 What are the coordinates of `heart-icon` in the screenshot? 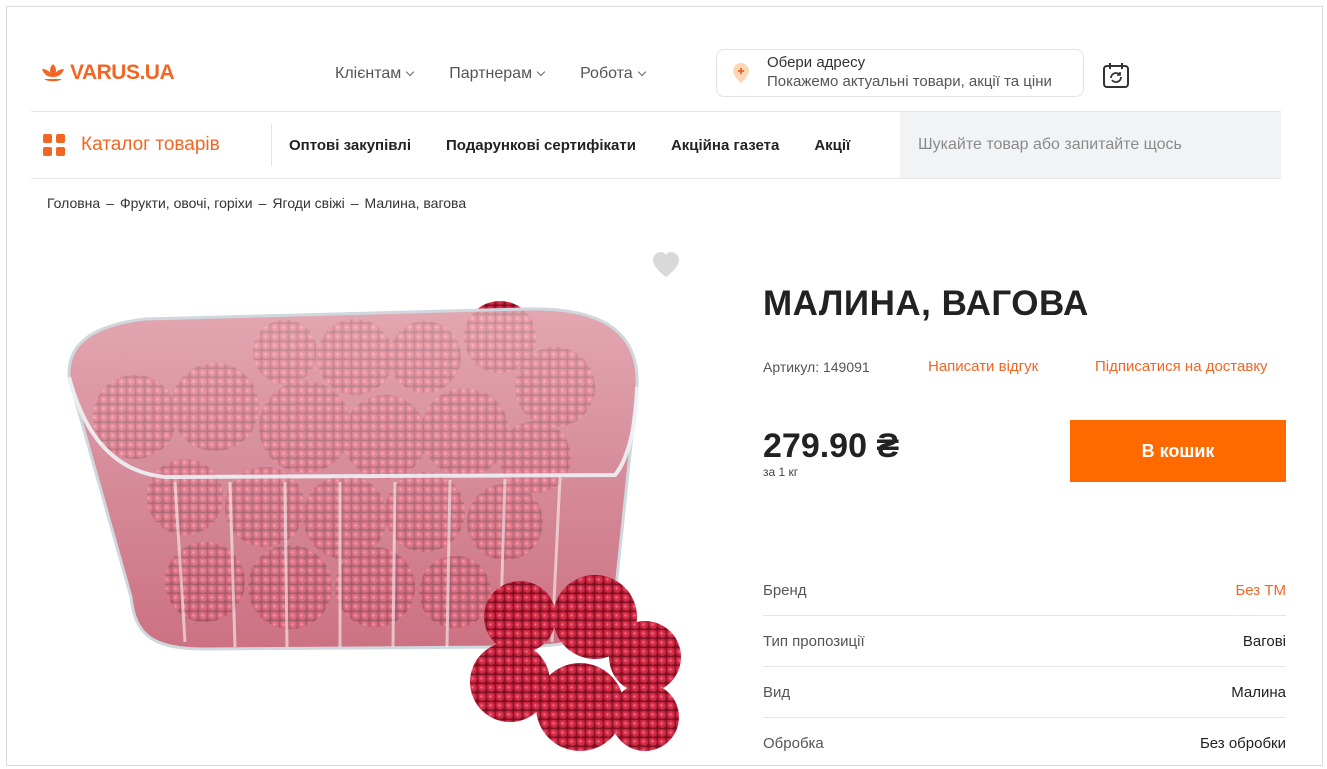 It's located at (666, 265).